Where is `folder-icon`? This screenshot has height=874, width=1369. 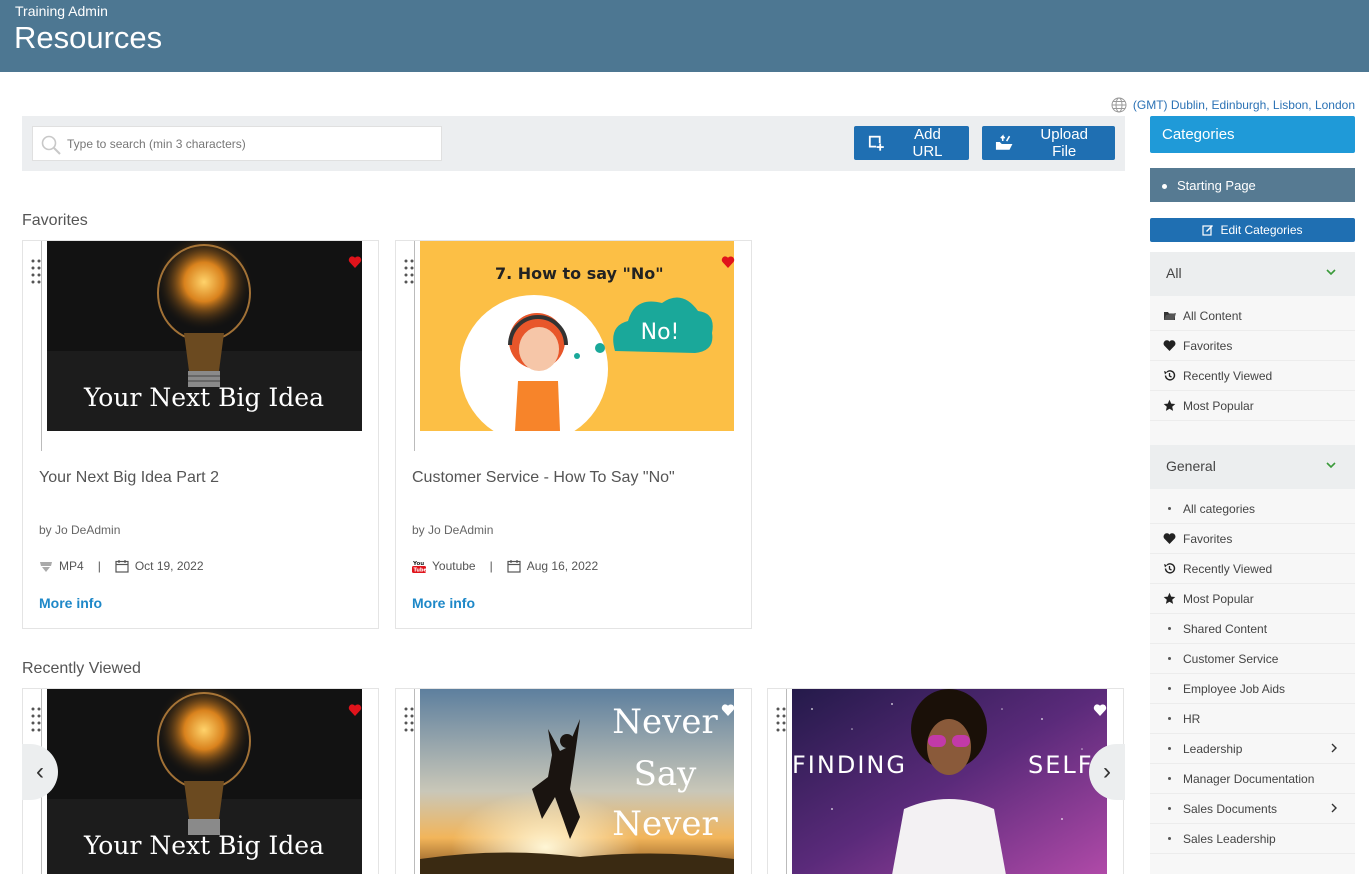 folder-icon is located at coordinates (1169, 316).